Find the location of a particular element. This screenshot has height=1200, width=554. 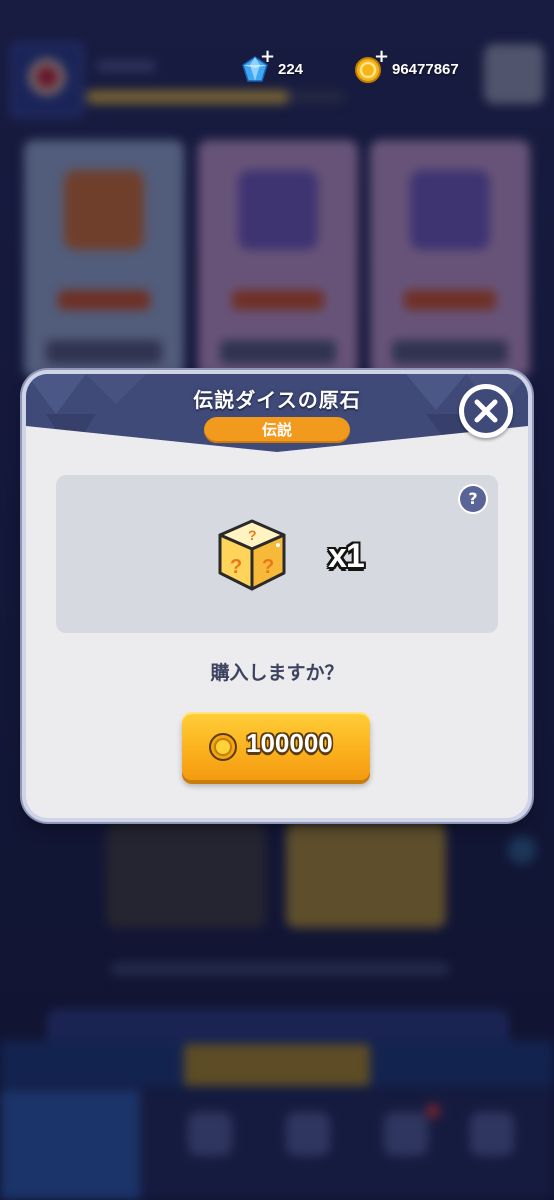

close-button is located at coordinates (486, 411).